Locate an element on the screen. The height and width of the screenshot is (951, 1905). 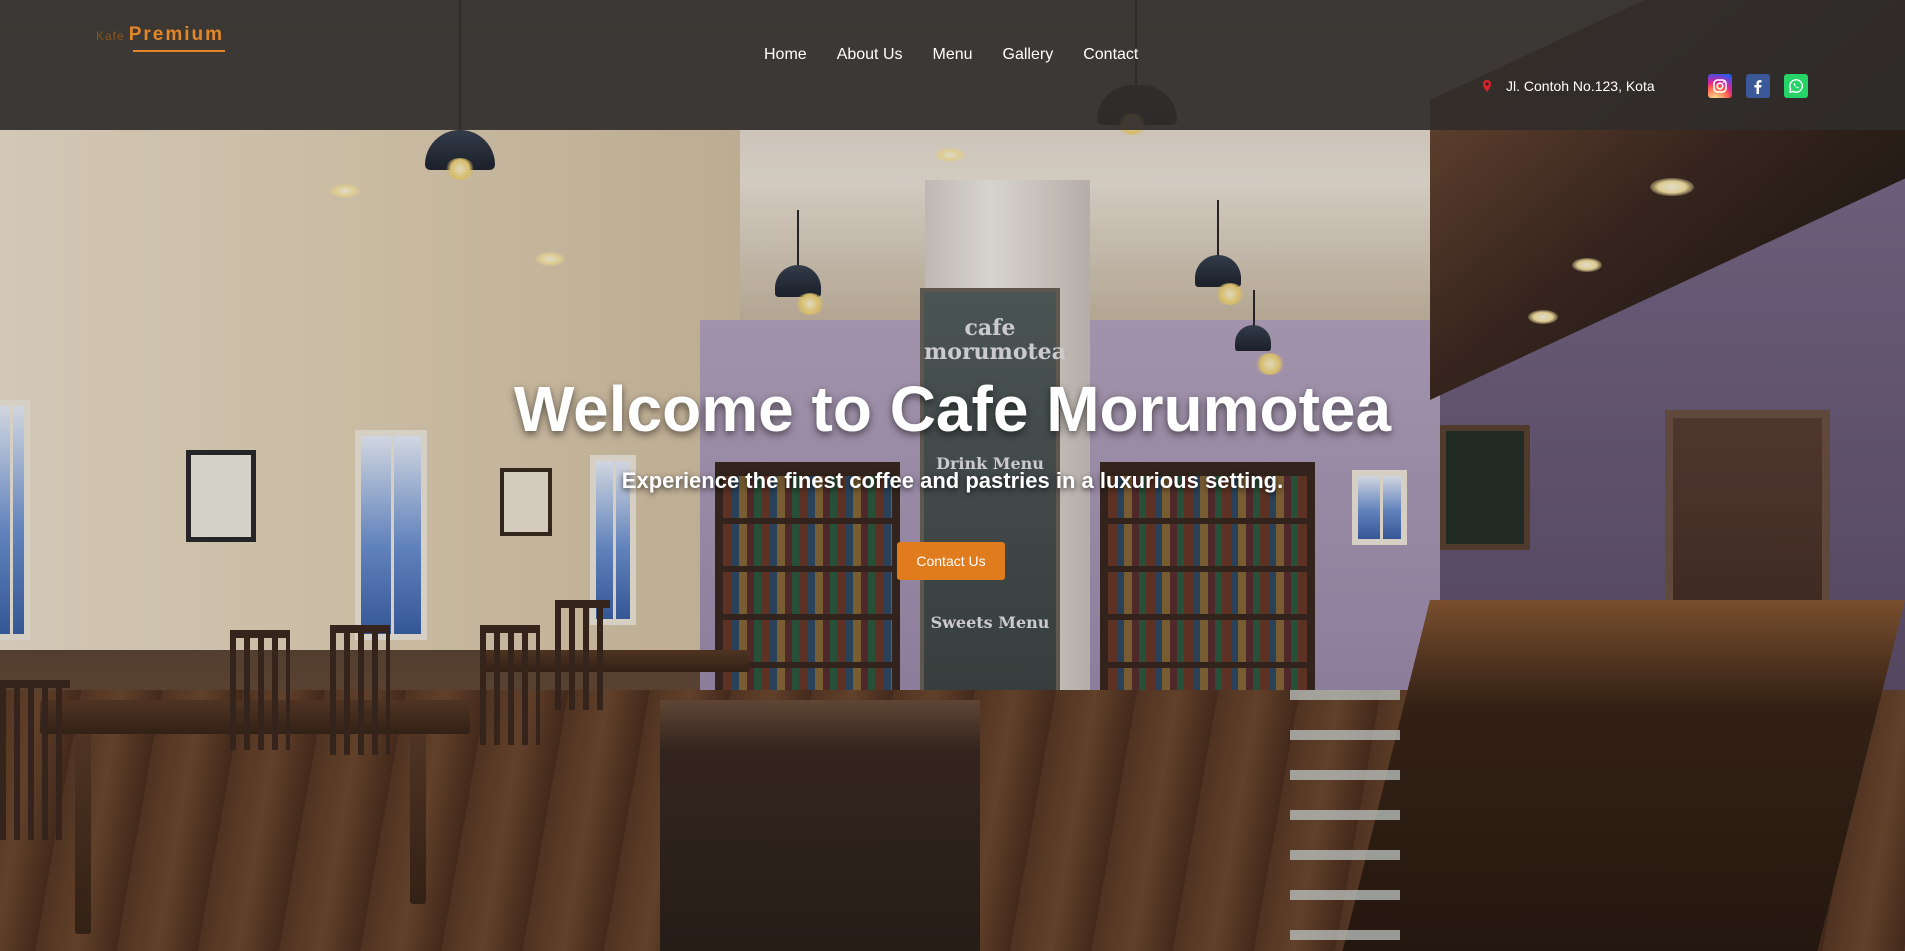
contact-us-button: Contact Us is located at coordinates (951, 561).